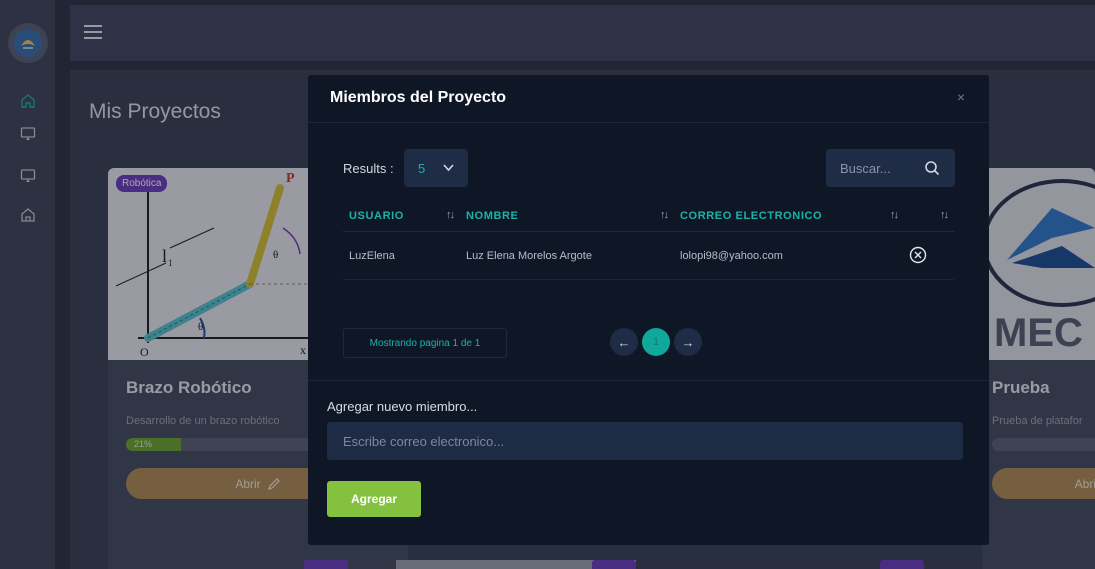 The image size is (1095, 569). Describe the element at coordinates (624, 342) in the screenshot. I see `prev-page-button: ←` at that location.